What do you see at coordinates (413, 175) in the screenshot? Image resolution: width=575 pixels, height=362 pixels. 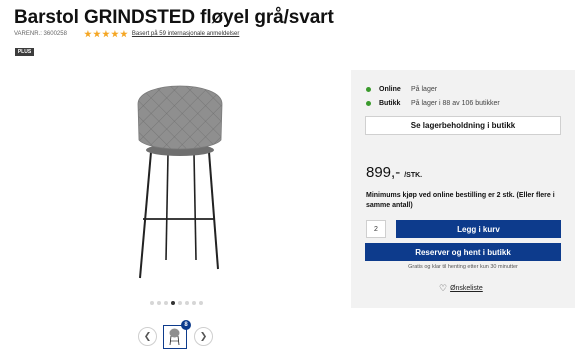 I see `price-unit: /STK.` at bounding box center [413, 175].